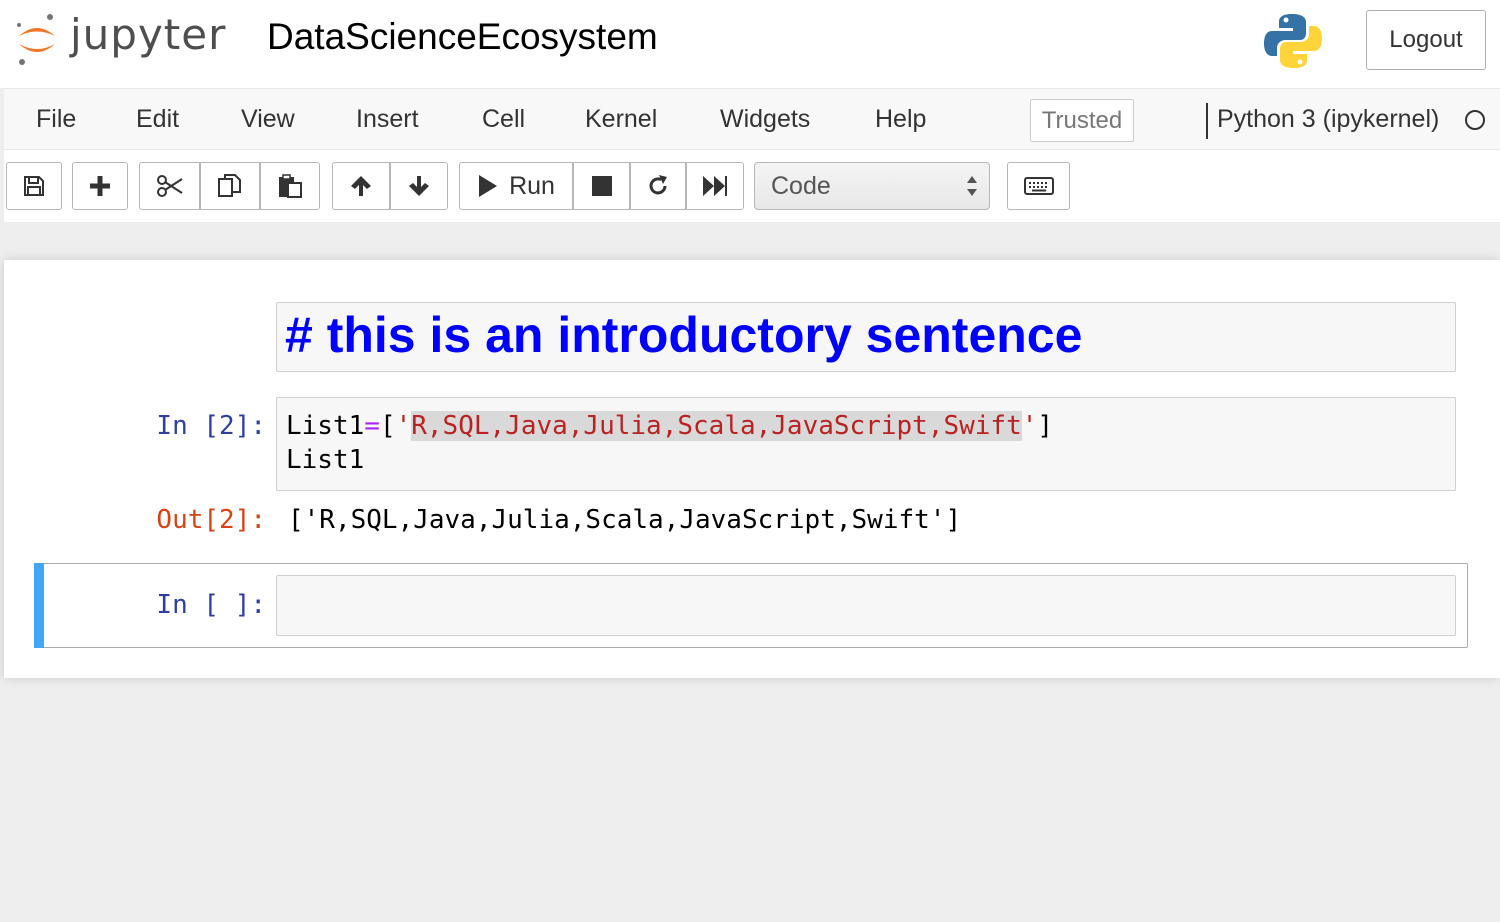 This screenshot has height=922, width=1500. What do you see at coordinates (1293, 41) in the screenshot?
I see `python-logo-icon` at bounding box center [1293, 41].